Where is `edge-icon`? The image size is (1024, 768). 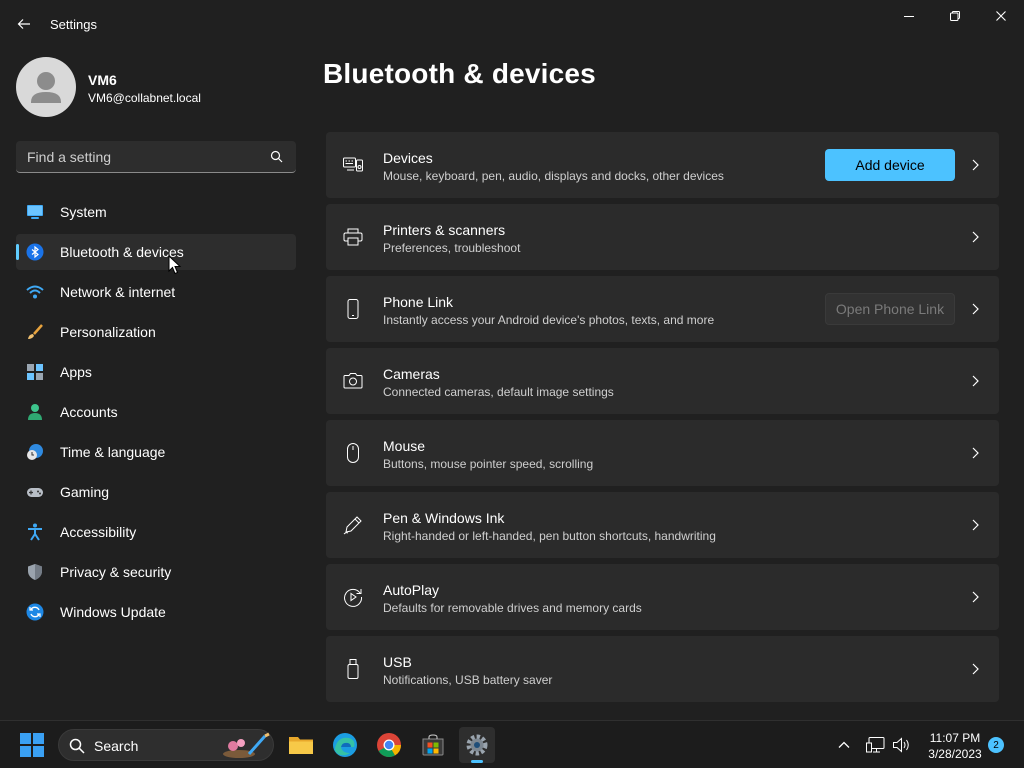 edge-icon is located at coordinates (345, 745).